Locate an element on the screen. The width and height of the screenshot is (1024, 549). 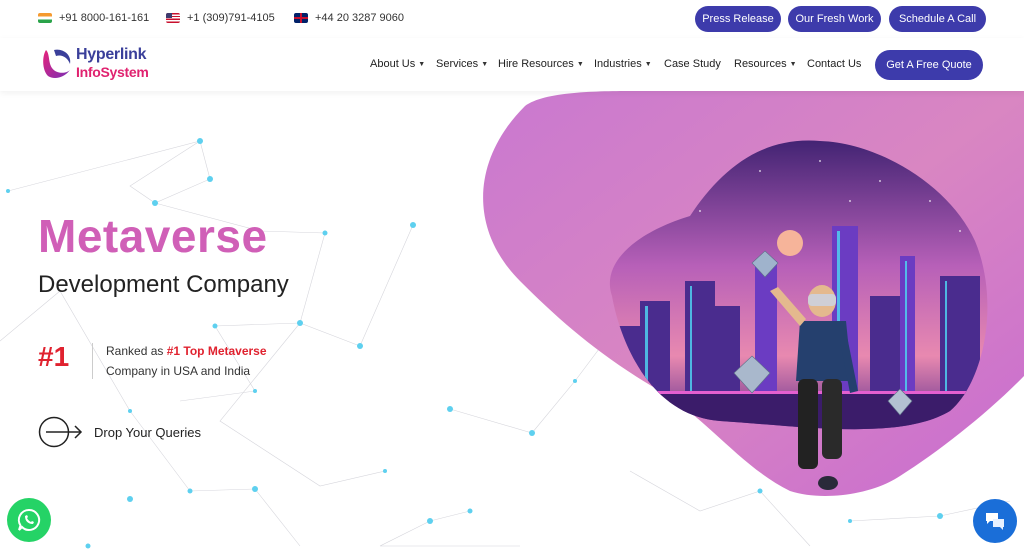
rank-prefix: Ranked as is located at coordinates (136, 351).